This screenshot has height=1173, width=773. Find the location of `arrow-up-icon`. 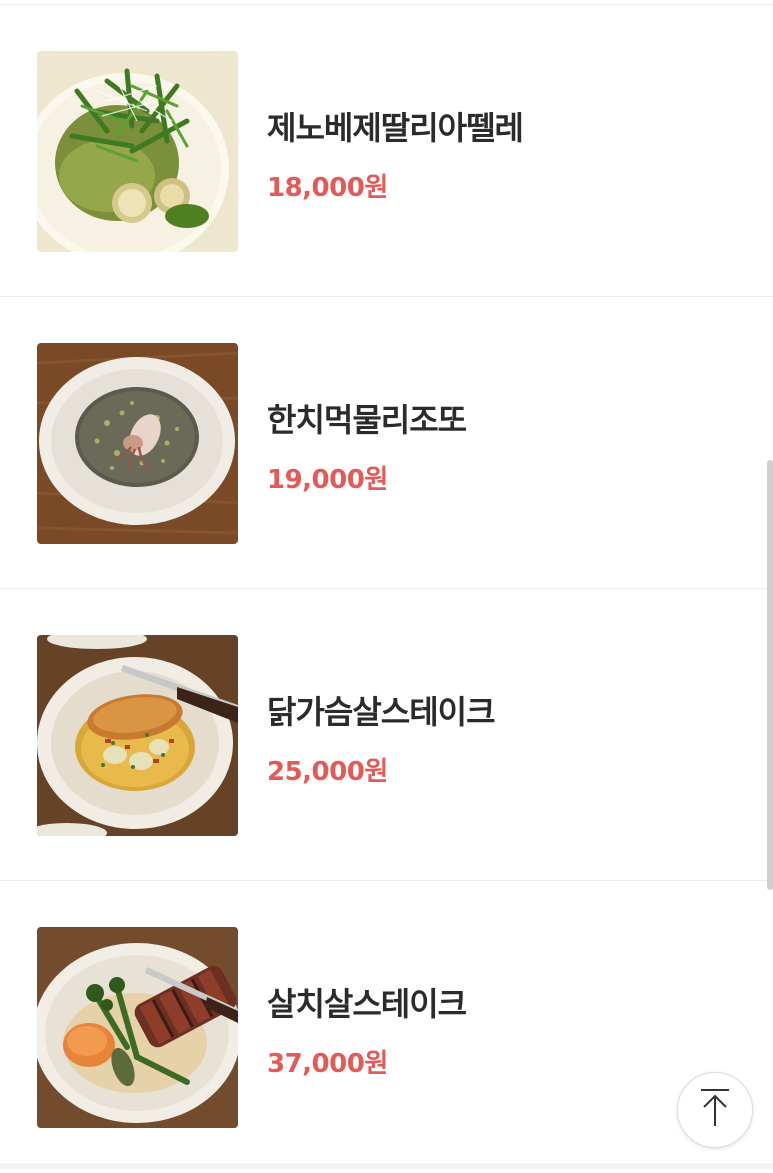

arrow-up-icon is located at coordinates (715, 1110).